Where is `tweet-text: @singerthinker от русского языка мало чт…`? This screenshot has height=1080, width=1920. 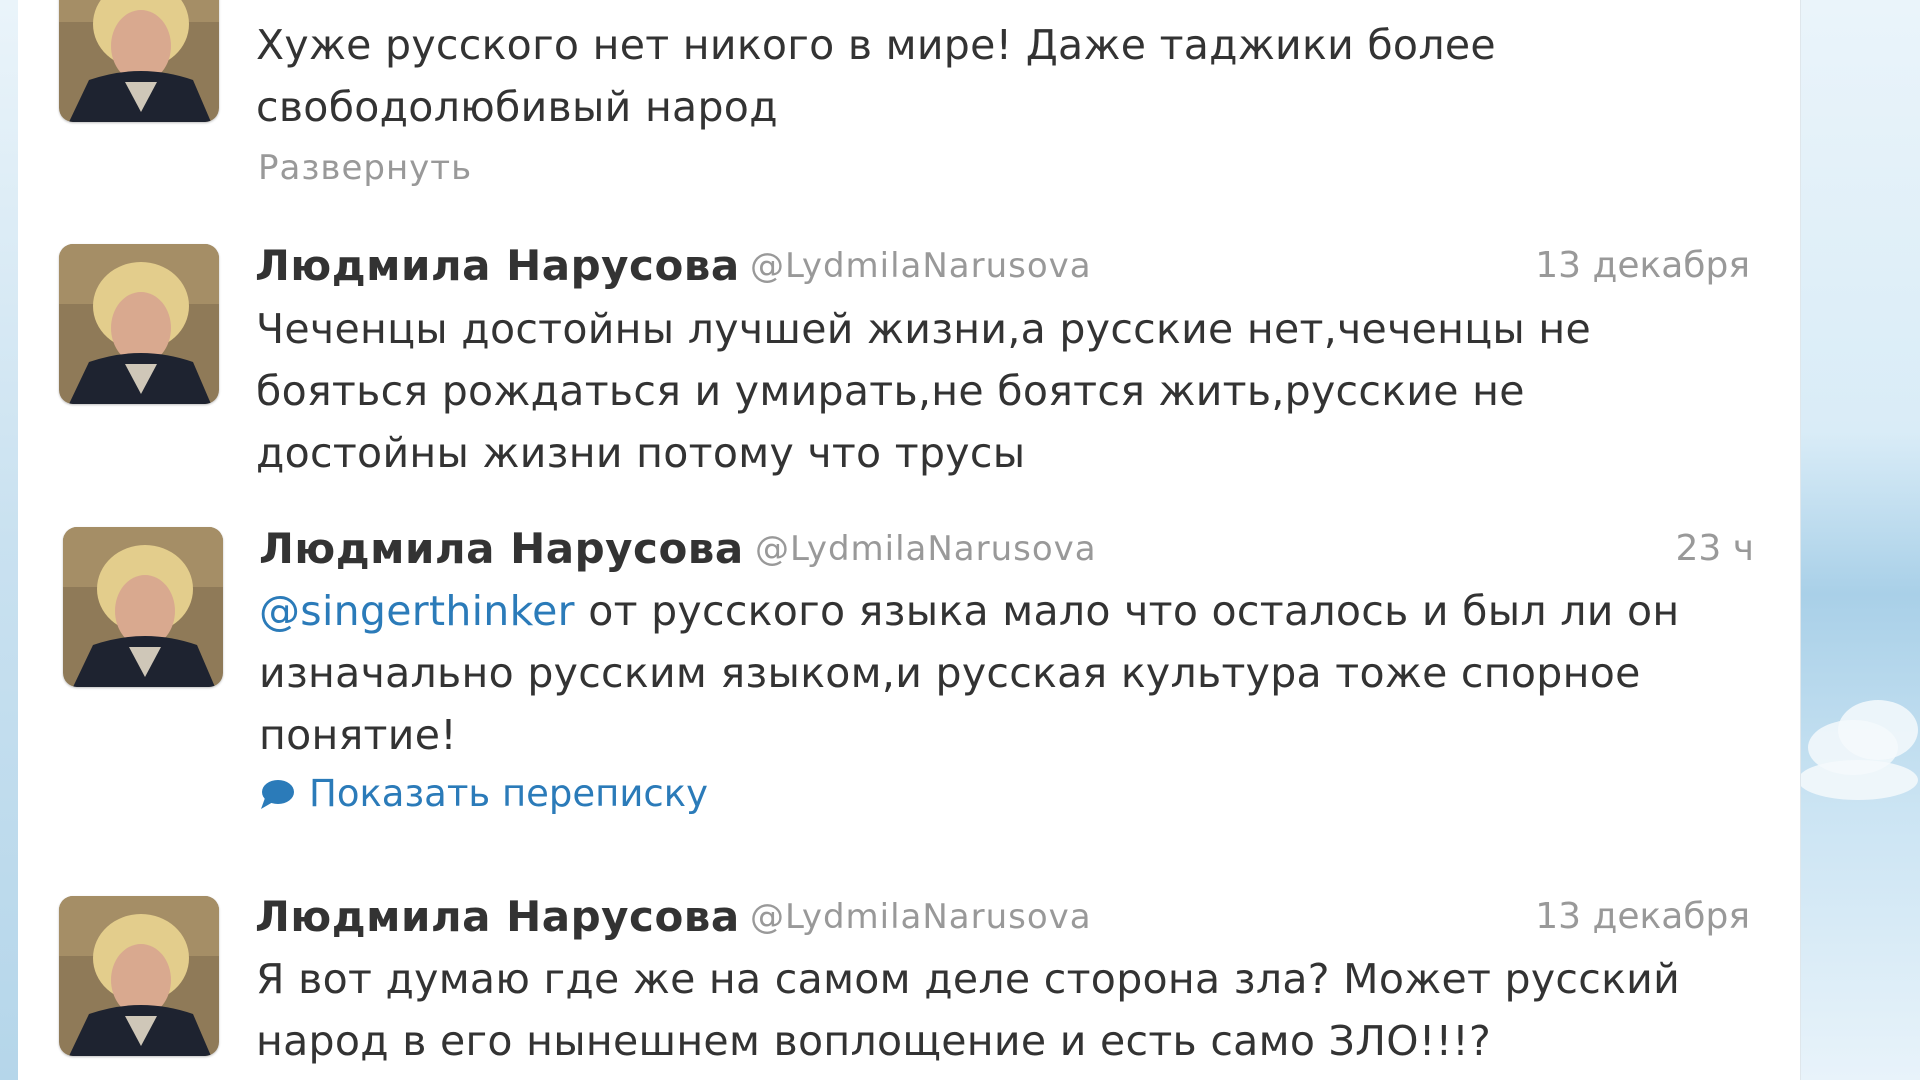 tweet-text: @singerthinker от русского языка мало чт… is located at coordinates (1019, 673).